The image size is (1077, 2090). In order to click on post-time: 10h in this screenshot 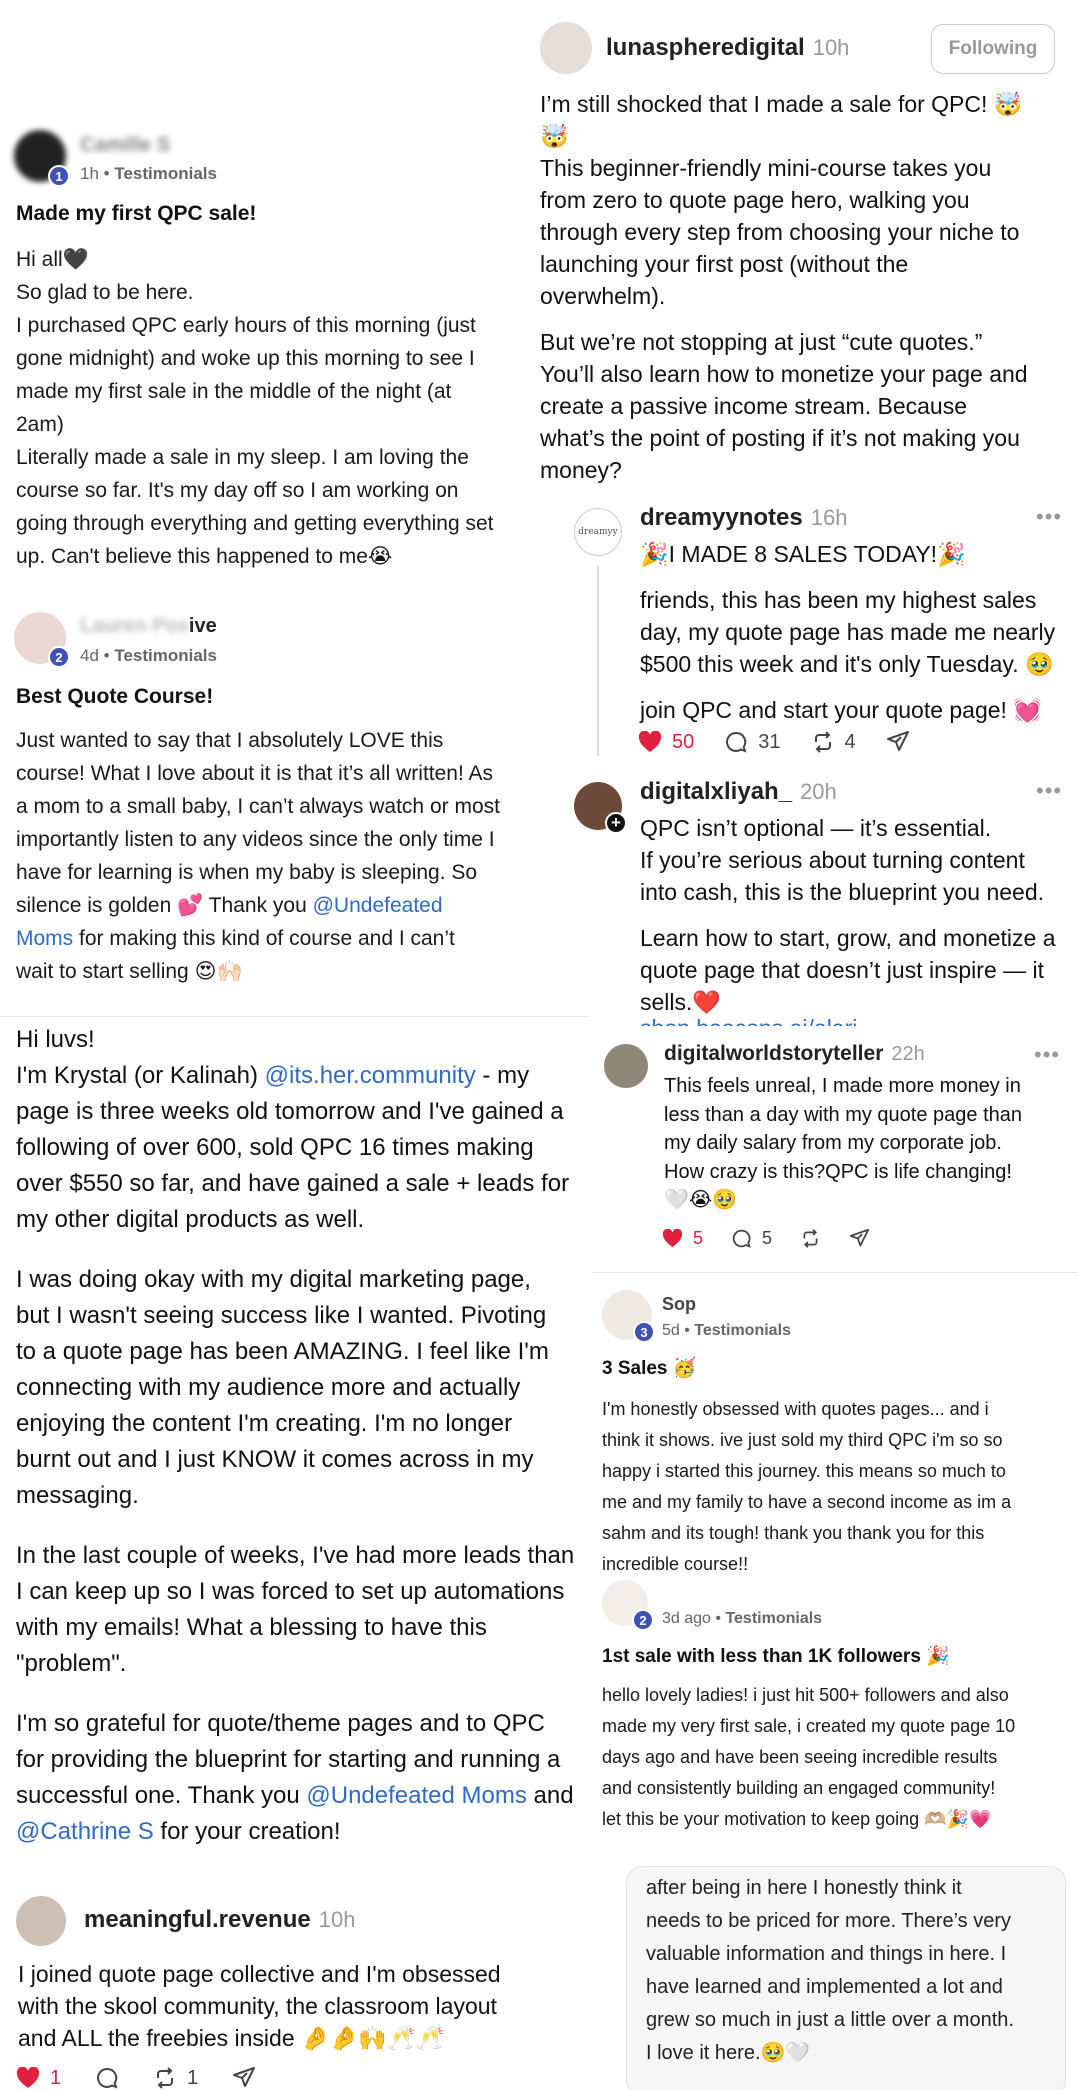, I will do `click(337, 1919)`.